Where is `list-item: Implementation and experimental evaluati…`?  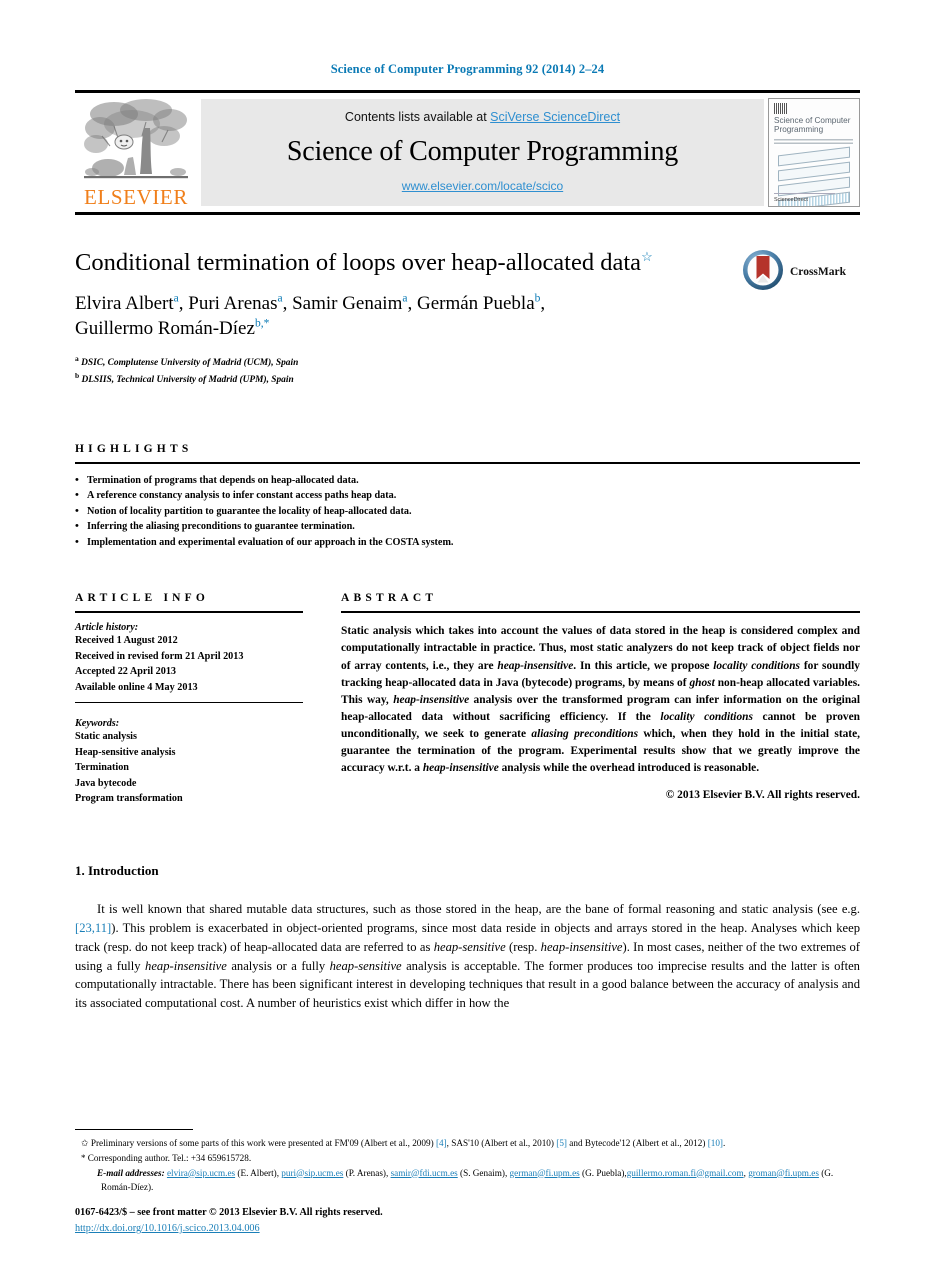
list-item: Implementation and experimental evaluati… is located at coordinates (467, 542).